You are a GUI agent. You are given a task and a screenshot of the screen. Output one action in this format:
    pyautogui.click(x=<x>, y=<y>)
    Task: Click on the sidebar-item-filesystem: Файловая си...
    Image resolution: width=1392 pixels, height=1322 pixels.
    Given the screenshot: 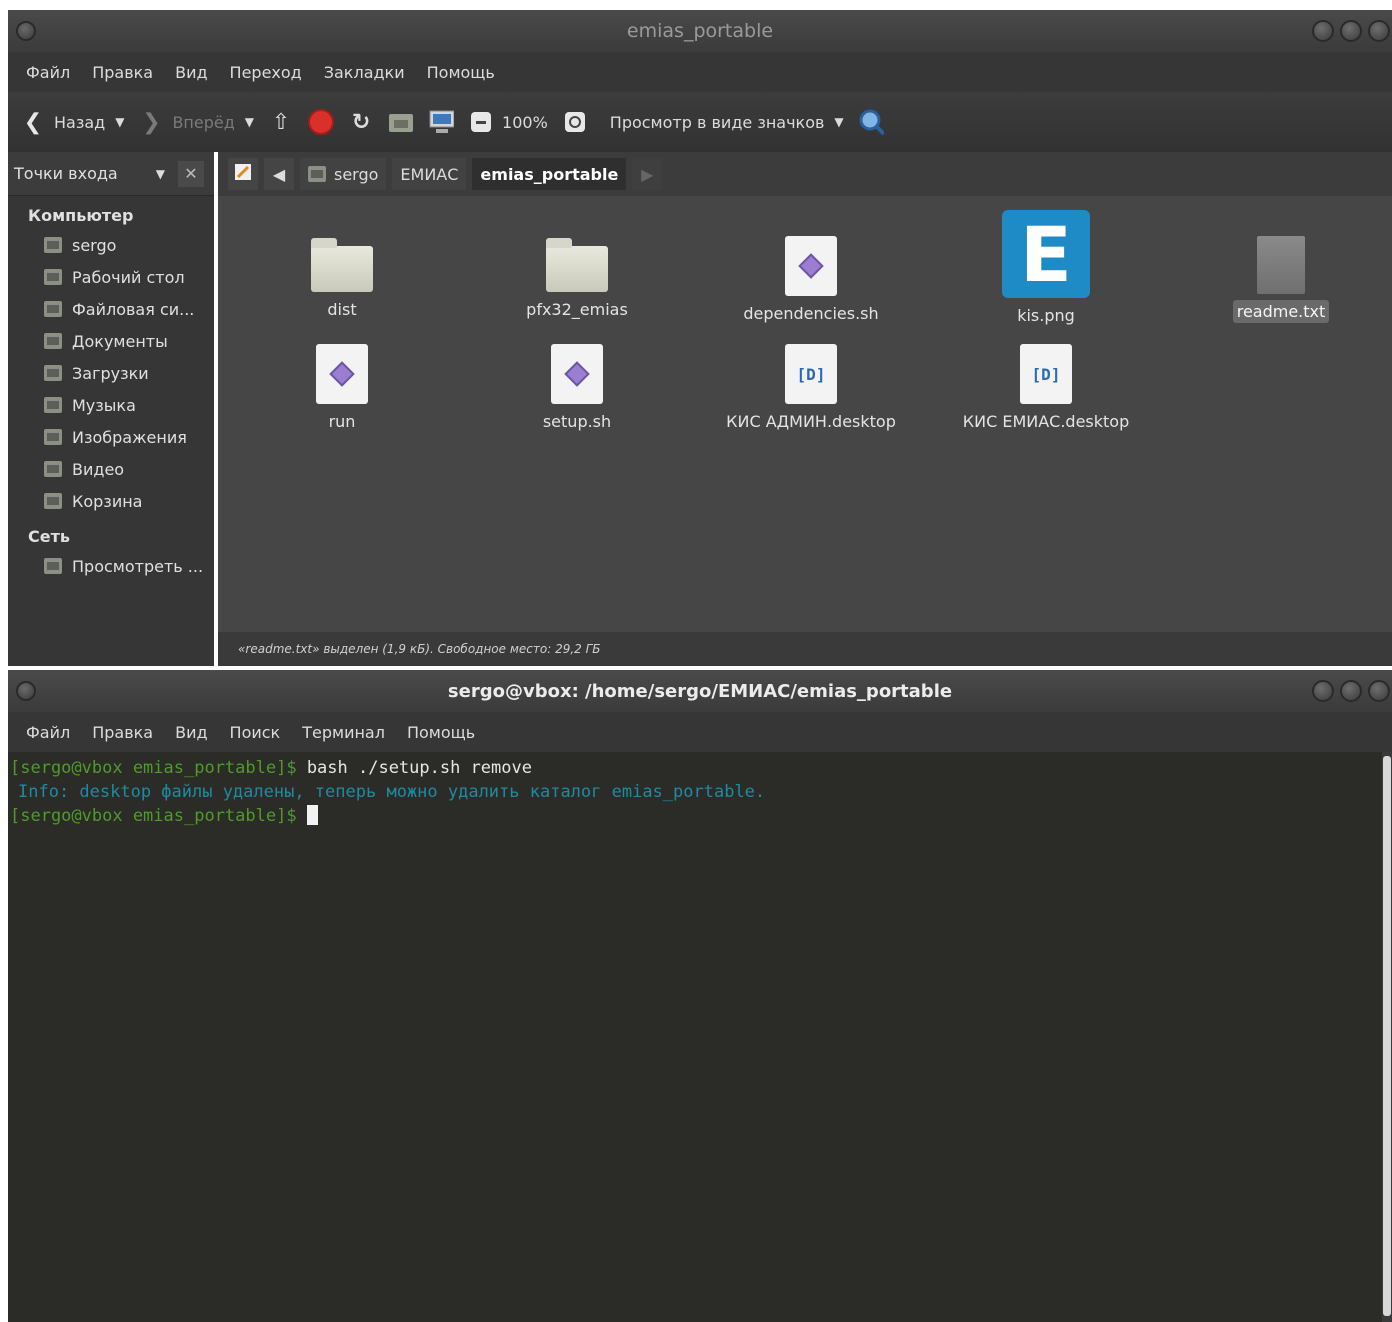 What is the action you would take?
    pyautogui.click(x=111, y=309)
    